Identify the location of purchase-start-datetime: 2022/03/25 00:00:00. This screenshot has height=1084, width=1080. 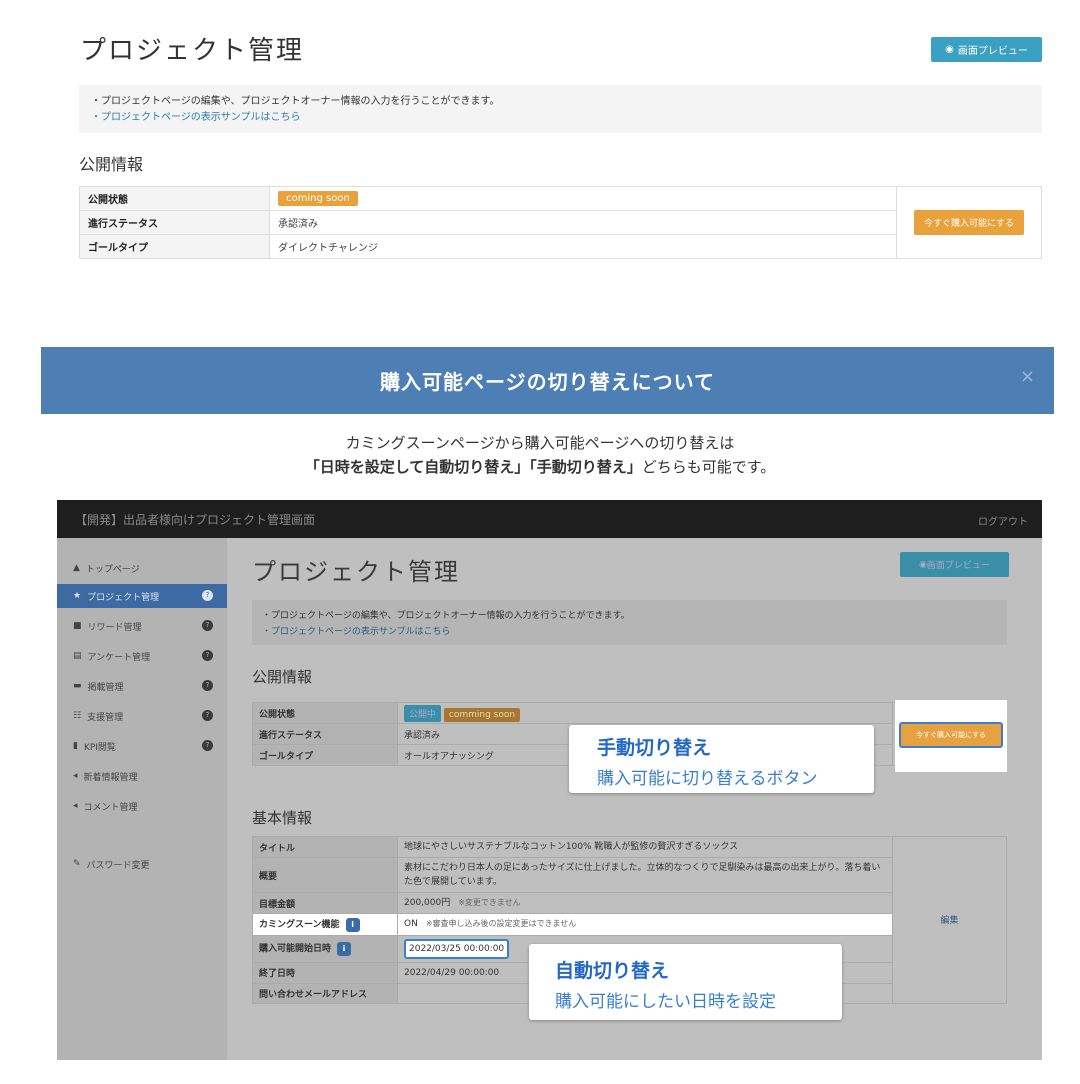
(457, 948).